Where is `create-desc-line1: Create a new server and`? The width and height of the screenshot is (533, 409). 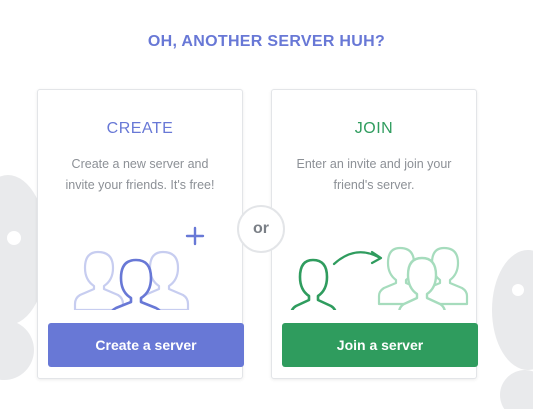 create-desc-line1: Create a new server and is located at coordinates (140, 164).